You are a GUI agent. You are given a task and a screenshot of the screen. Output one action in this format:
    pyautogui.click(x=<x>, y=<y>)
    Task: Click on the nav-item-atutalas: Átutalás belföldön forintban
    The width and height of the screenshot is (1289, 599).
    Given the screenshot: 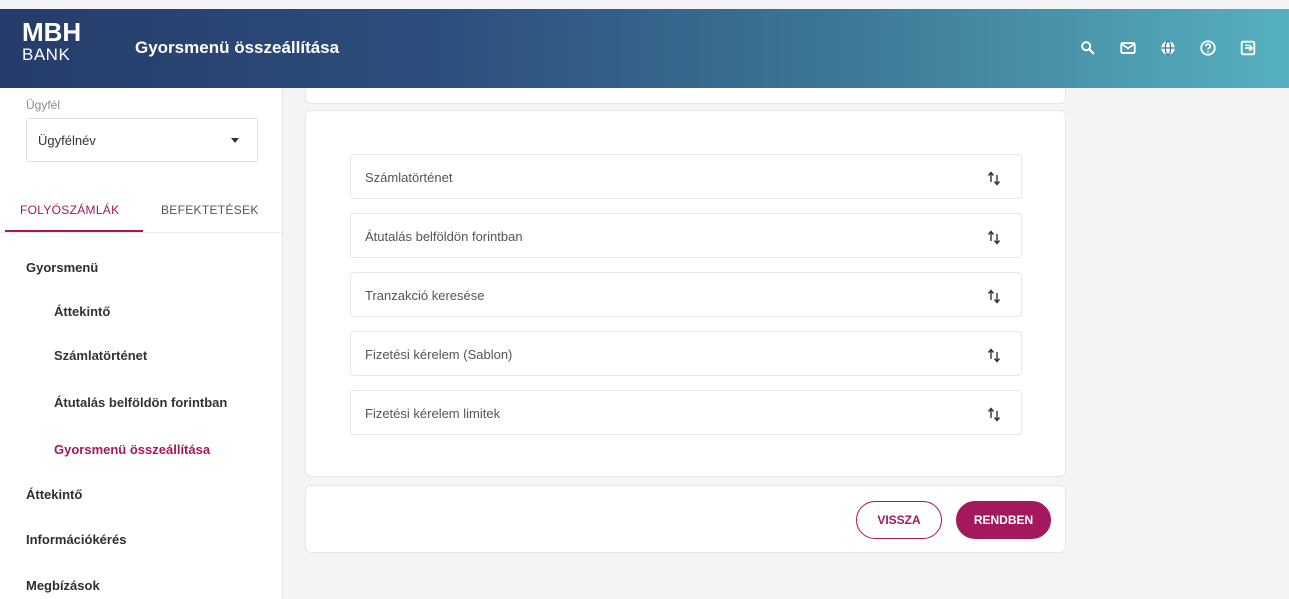 What is the action you would take?
    pyautogui.click(x=140, y=402)
    